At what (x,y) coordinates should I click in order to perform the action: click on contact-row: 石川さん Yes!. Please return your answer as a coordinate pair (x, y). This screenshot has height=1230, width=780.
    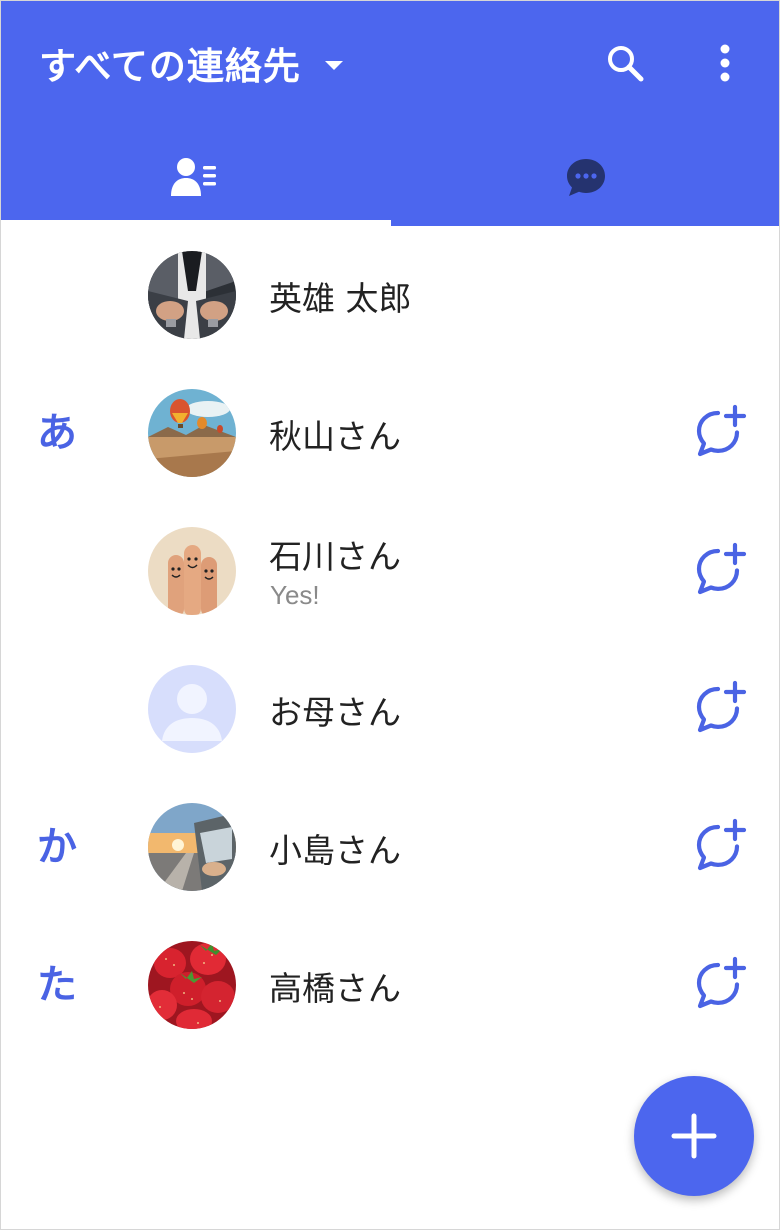
    Looking at the image, I should click on (390, 571).